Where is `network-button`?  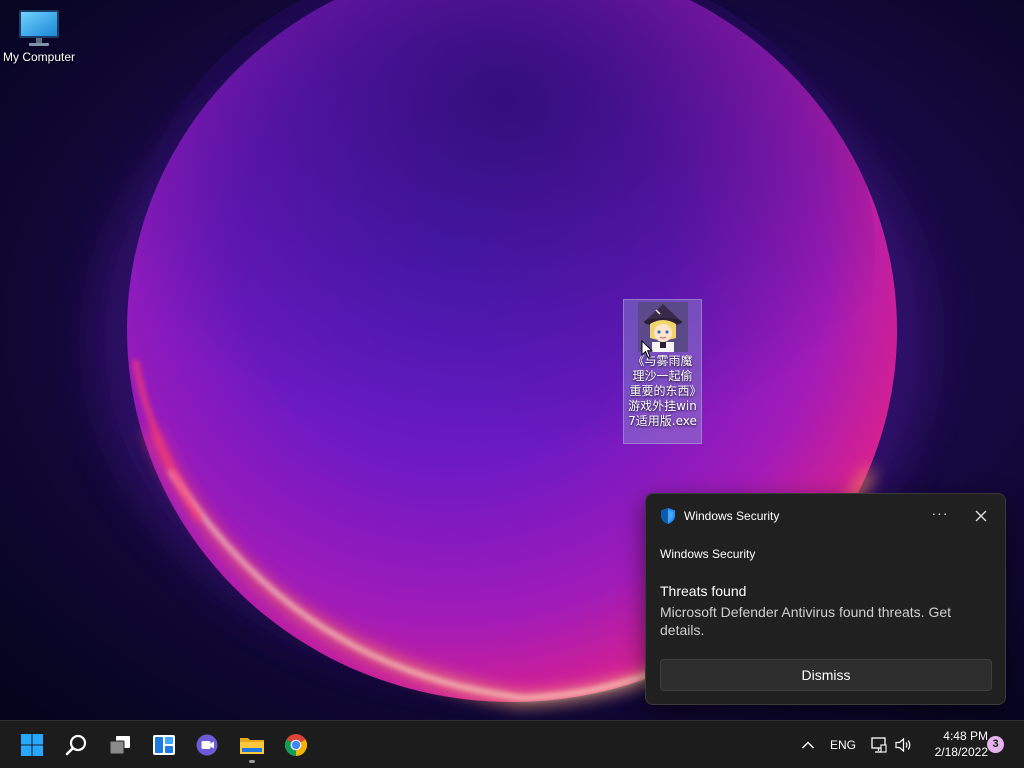 network-button is located at coordinates (879, 744).